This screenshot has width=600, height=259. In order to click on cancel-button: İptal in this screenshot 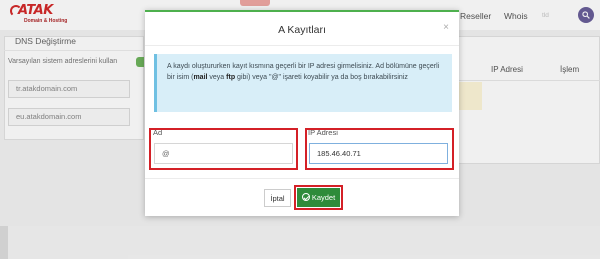, I will do `click(277, 198)`.